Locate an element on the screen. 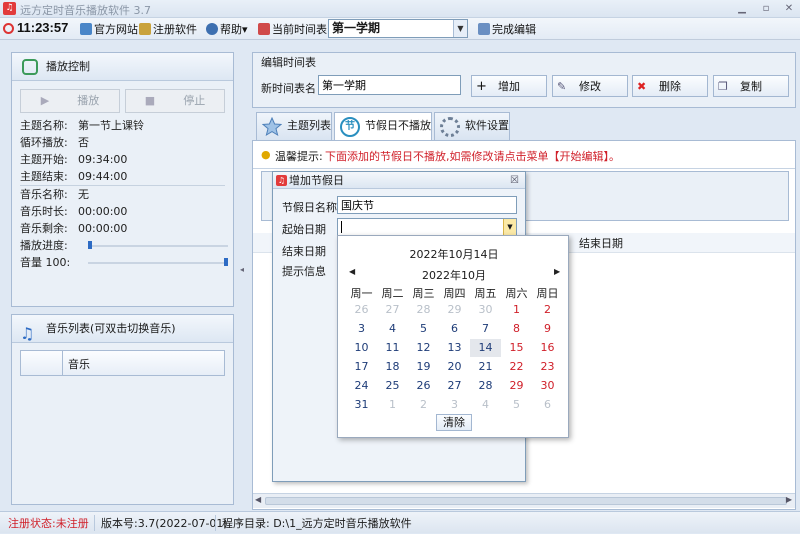 Image resolution: width=800 pixels, height=534 pixels. tab-holidays: 节 节假日不播放 is located at coordinates (383, 126).